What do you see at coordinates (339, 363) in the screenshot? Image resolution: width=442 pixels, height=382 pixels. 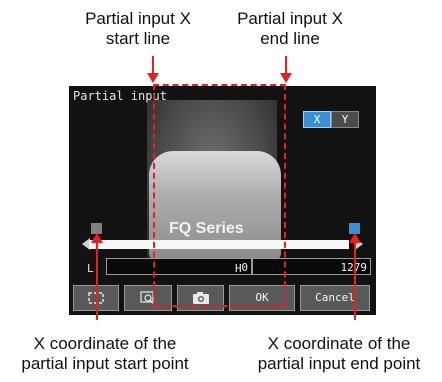 I see `end-point-caption-line2: partial input end point` at bounding box center [339, 363].